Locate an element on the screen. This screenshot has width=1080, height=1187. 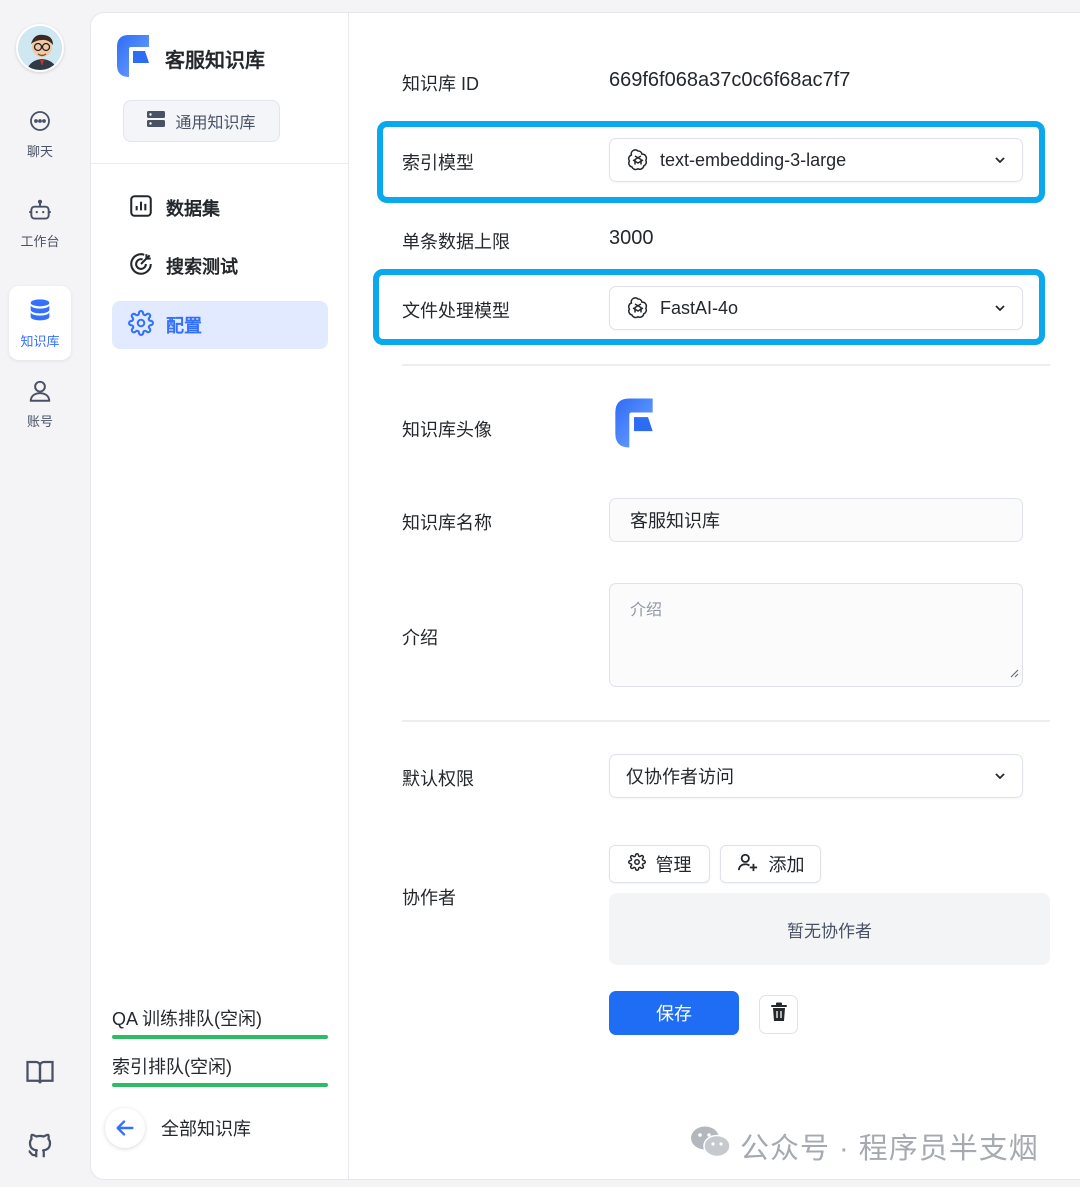
save-button: 保存 is located at coordinates (674, 1013).